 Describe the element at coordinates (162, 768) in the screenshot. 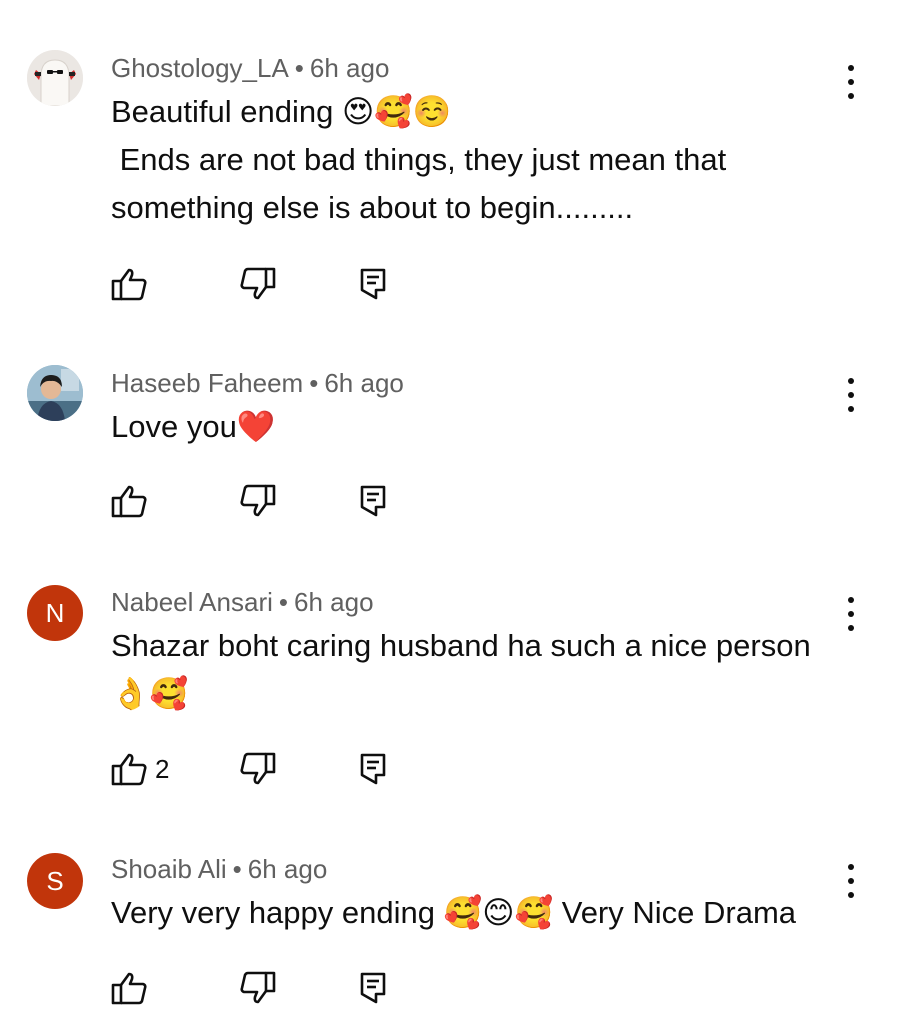

I see `like-count: 2` at that location.